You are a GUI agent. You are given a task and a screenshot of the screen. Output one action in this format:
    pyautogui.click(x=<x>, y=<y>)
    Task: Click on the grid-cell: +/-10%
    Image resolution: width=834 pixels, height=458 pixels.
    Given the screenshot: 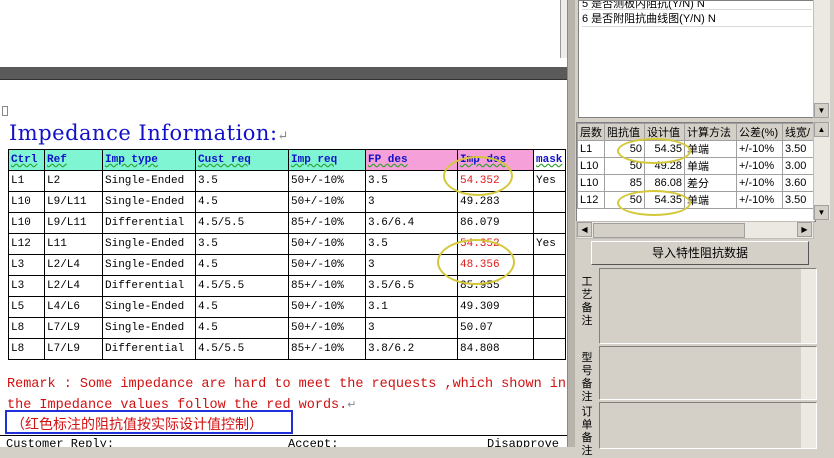 What is the action you would take?
    pyautogui.click(x=759, y=149)
    